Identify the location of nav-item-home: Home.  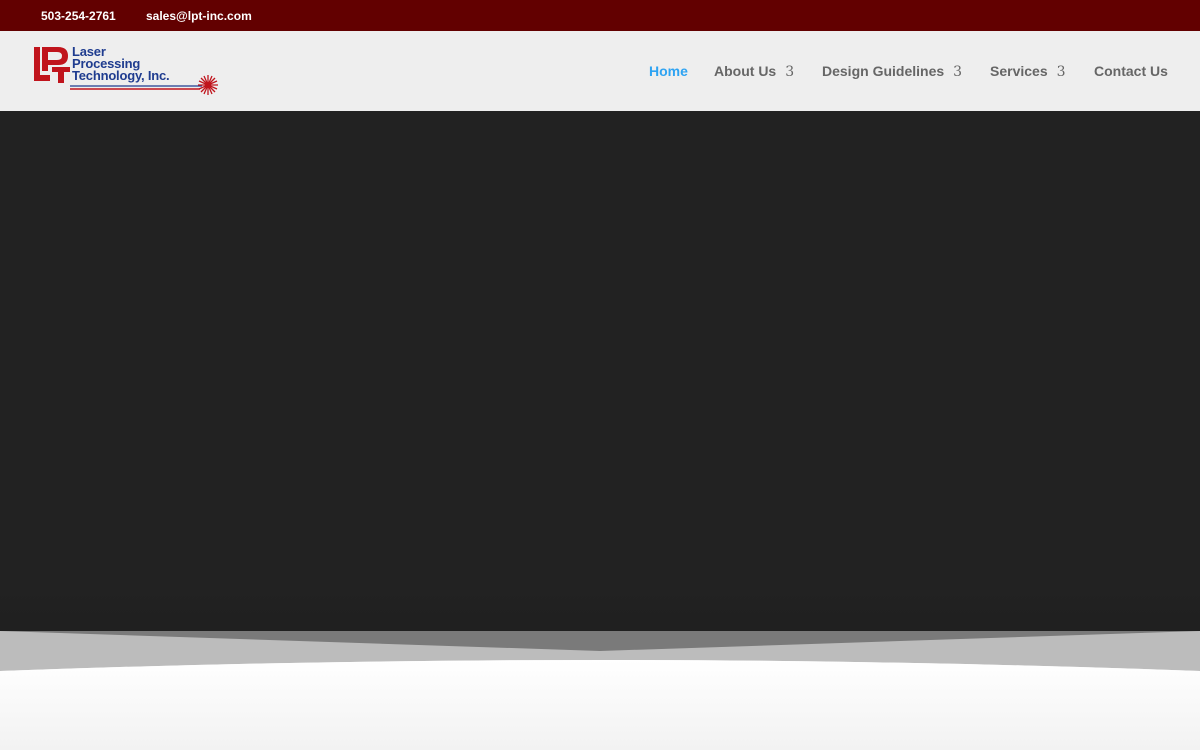
(668, 71).